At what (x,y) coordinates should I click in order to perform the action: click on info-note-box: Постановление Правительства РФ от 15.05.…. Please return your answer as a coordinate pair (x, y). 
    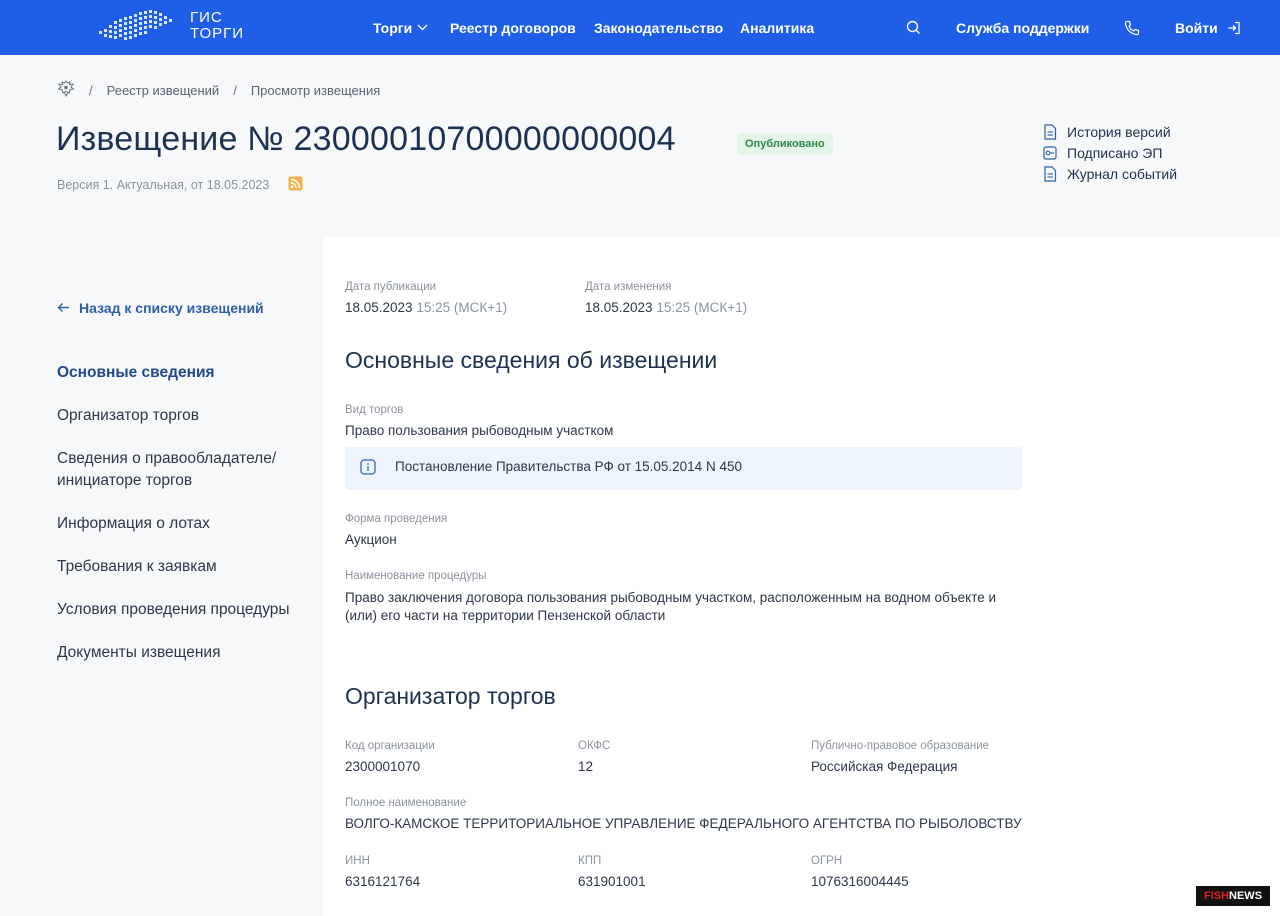
    Looking at the image, I should click on (683, 468).